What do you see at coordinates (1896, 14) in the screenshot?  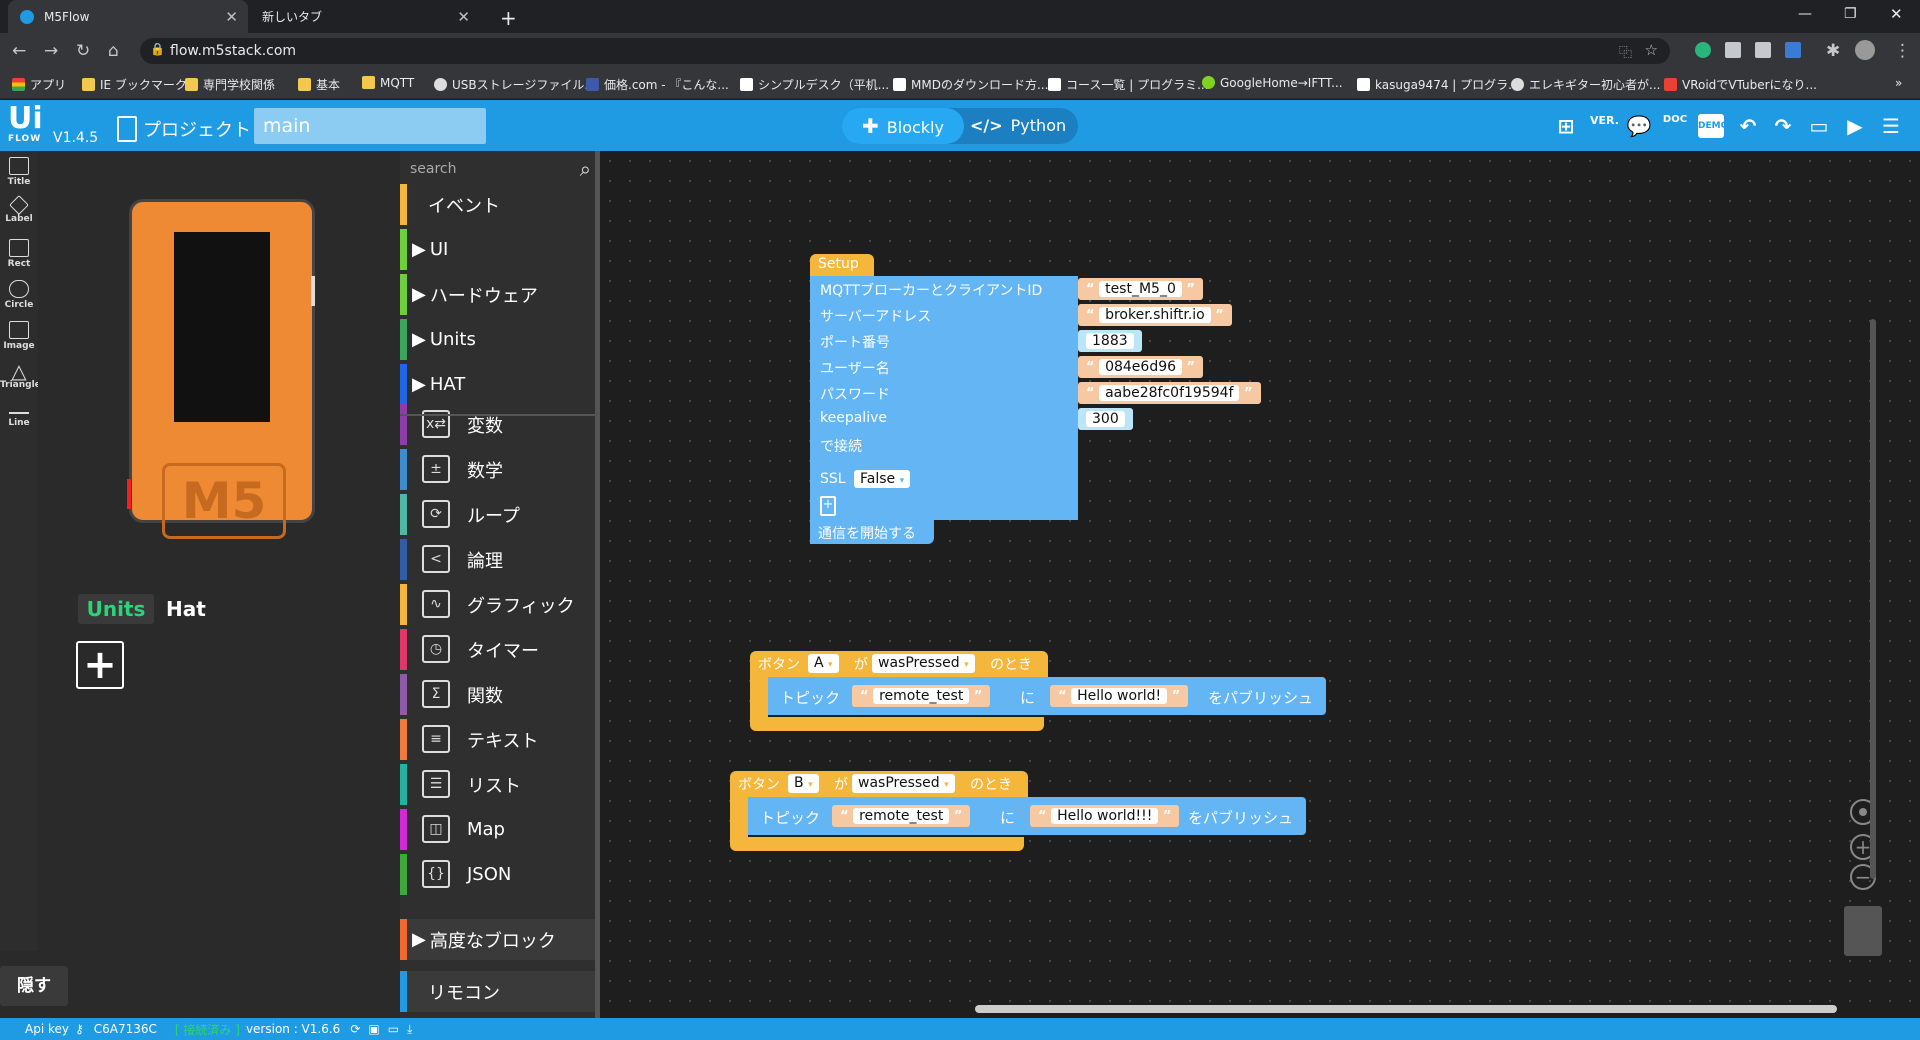 I see `close-window-icon: ✕` at bounding box center [1896, 14].